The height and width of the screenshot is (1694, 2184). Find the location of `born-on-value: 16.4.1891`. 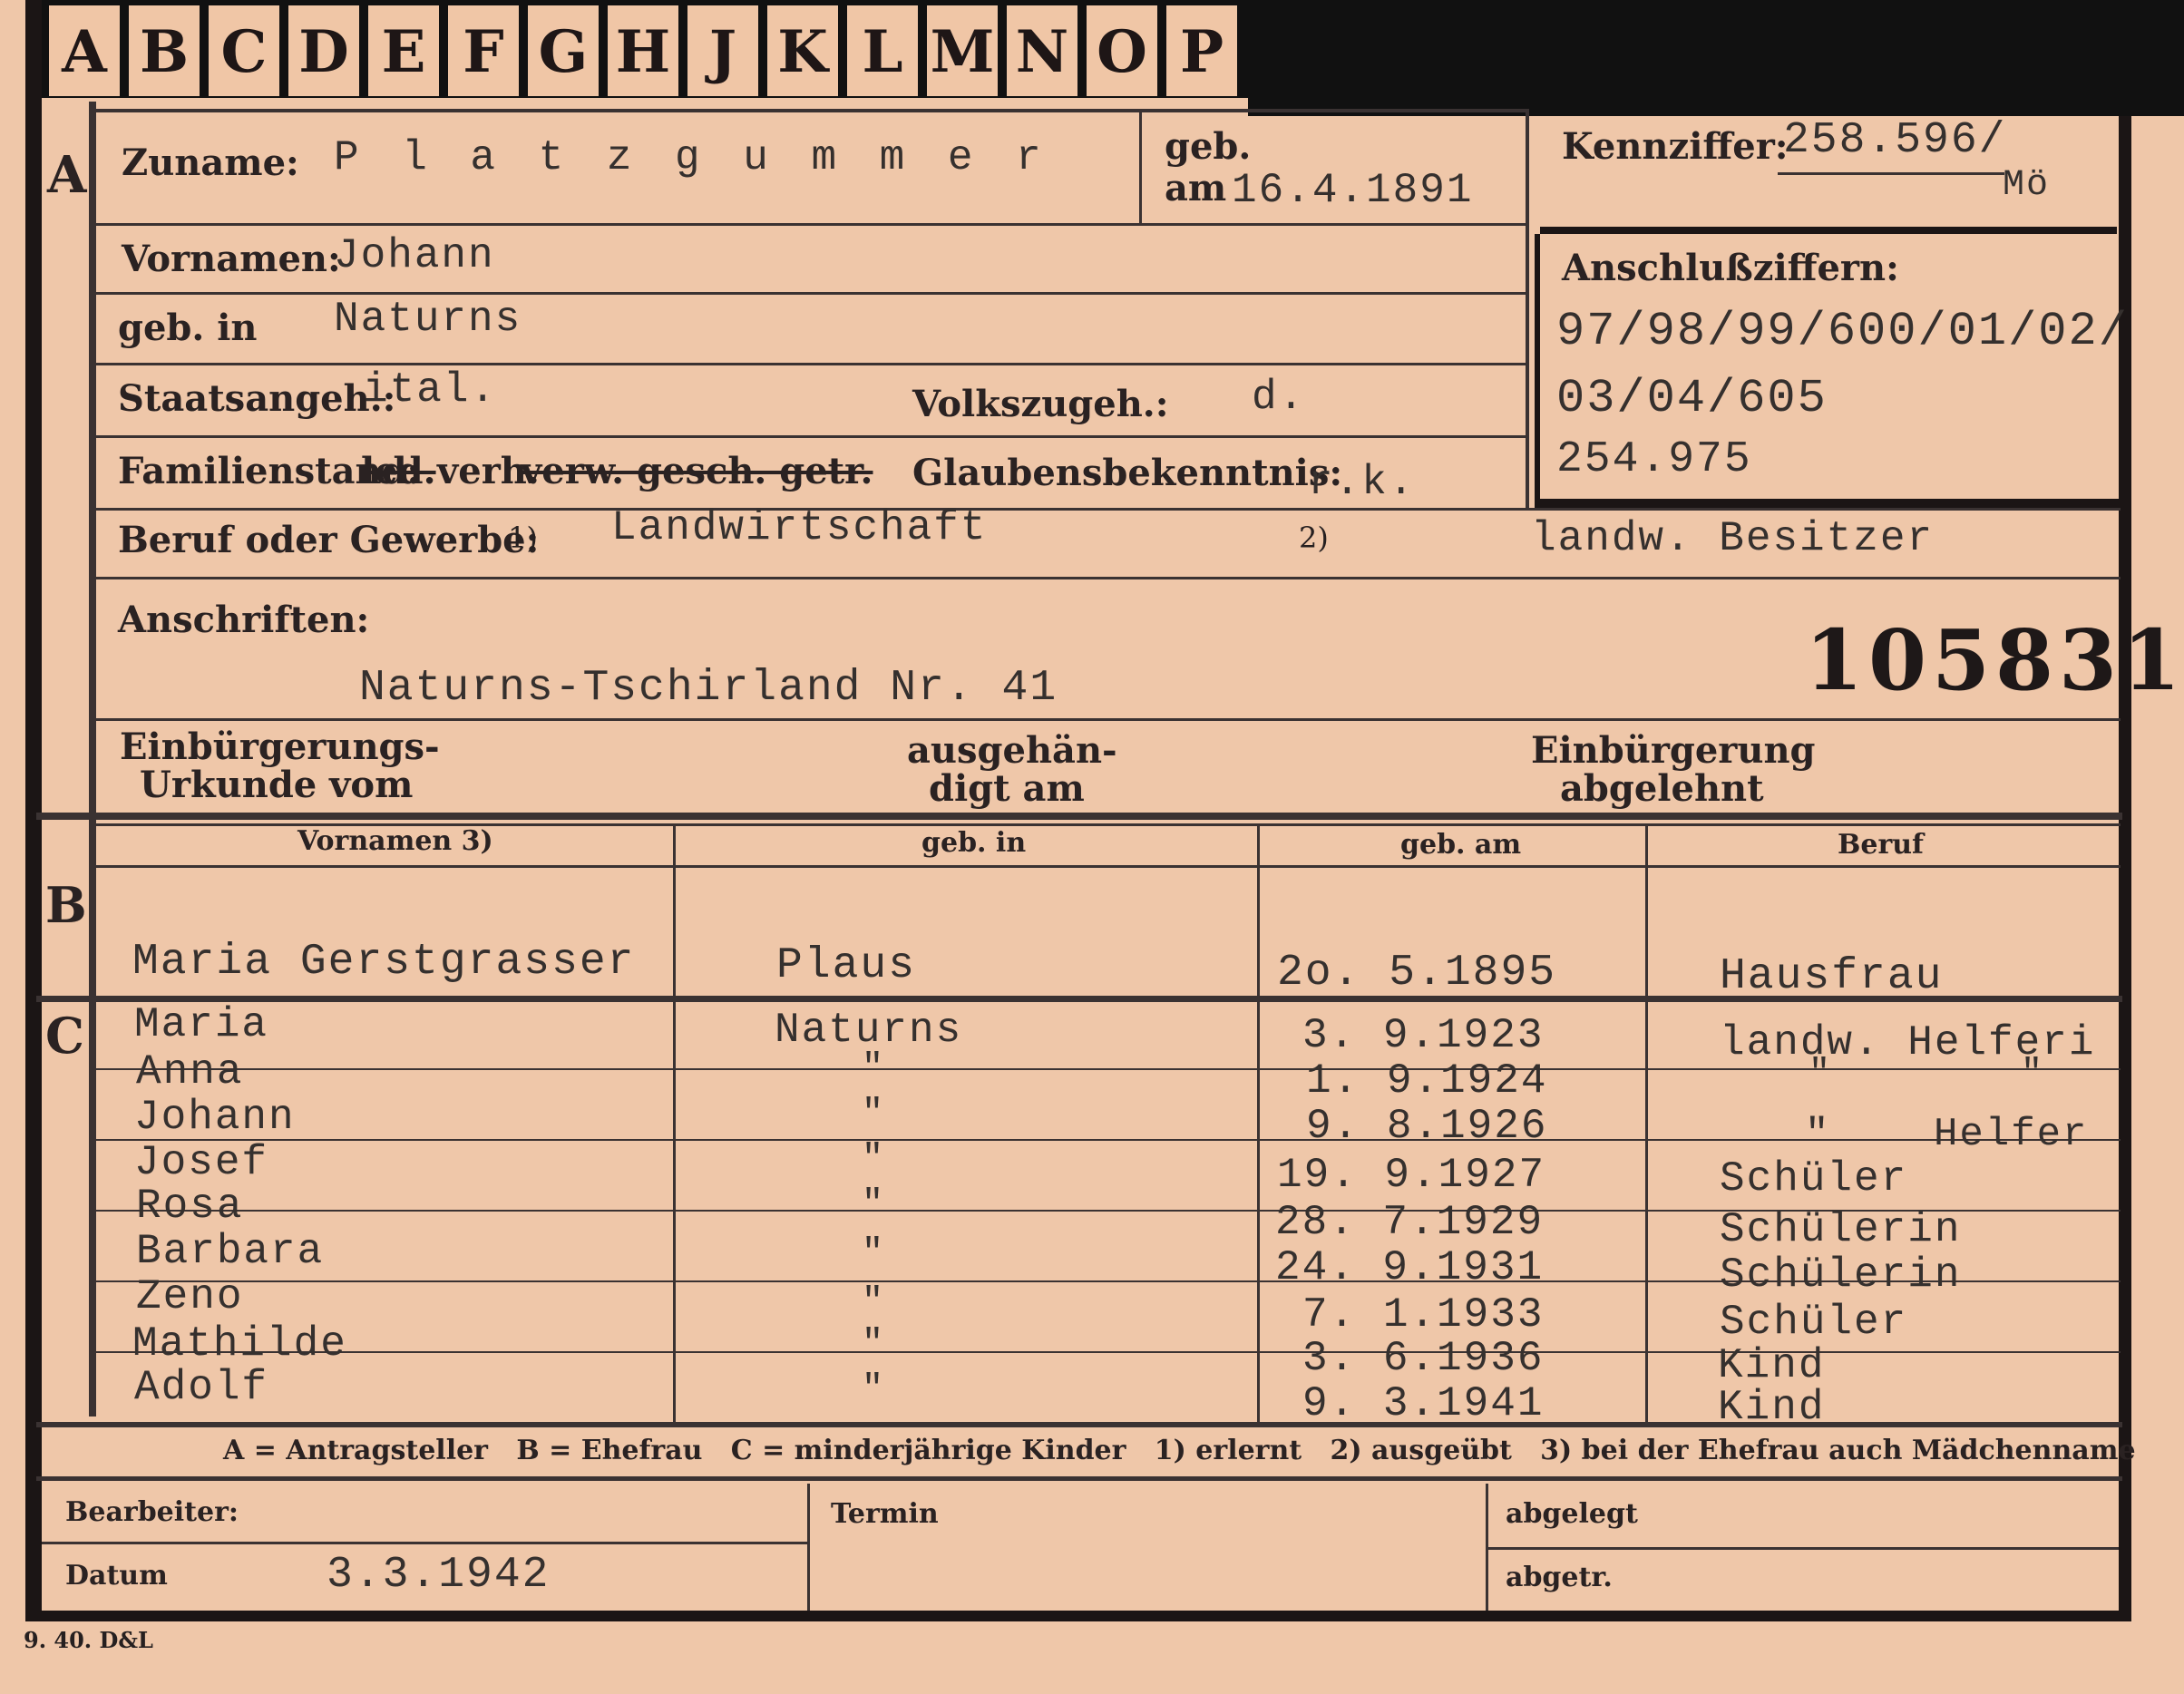

born-on-value: 16.4.1891 is located at coordinates (1353, 190).